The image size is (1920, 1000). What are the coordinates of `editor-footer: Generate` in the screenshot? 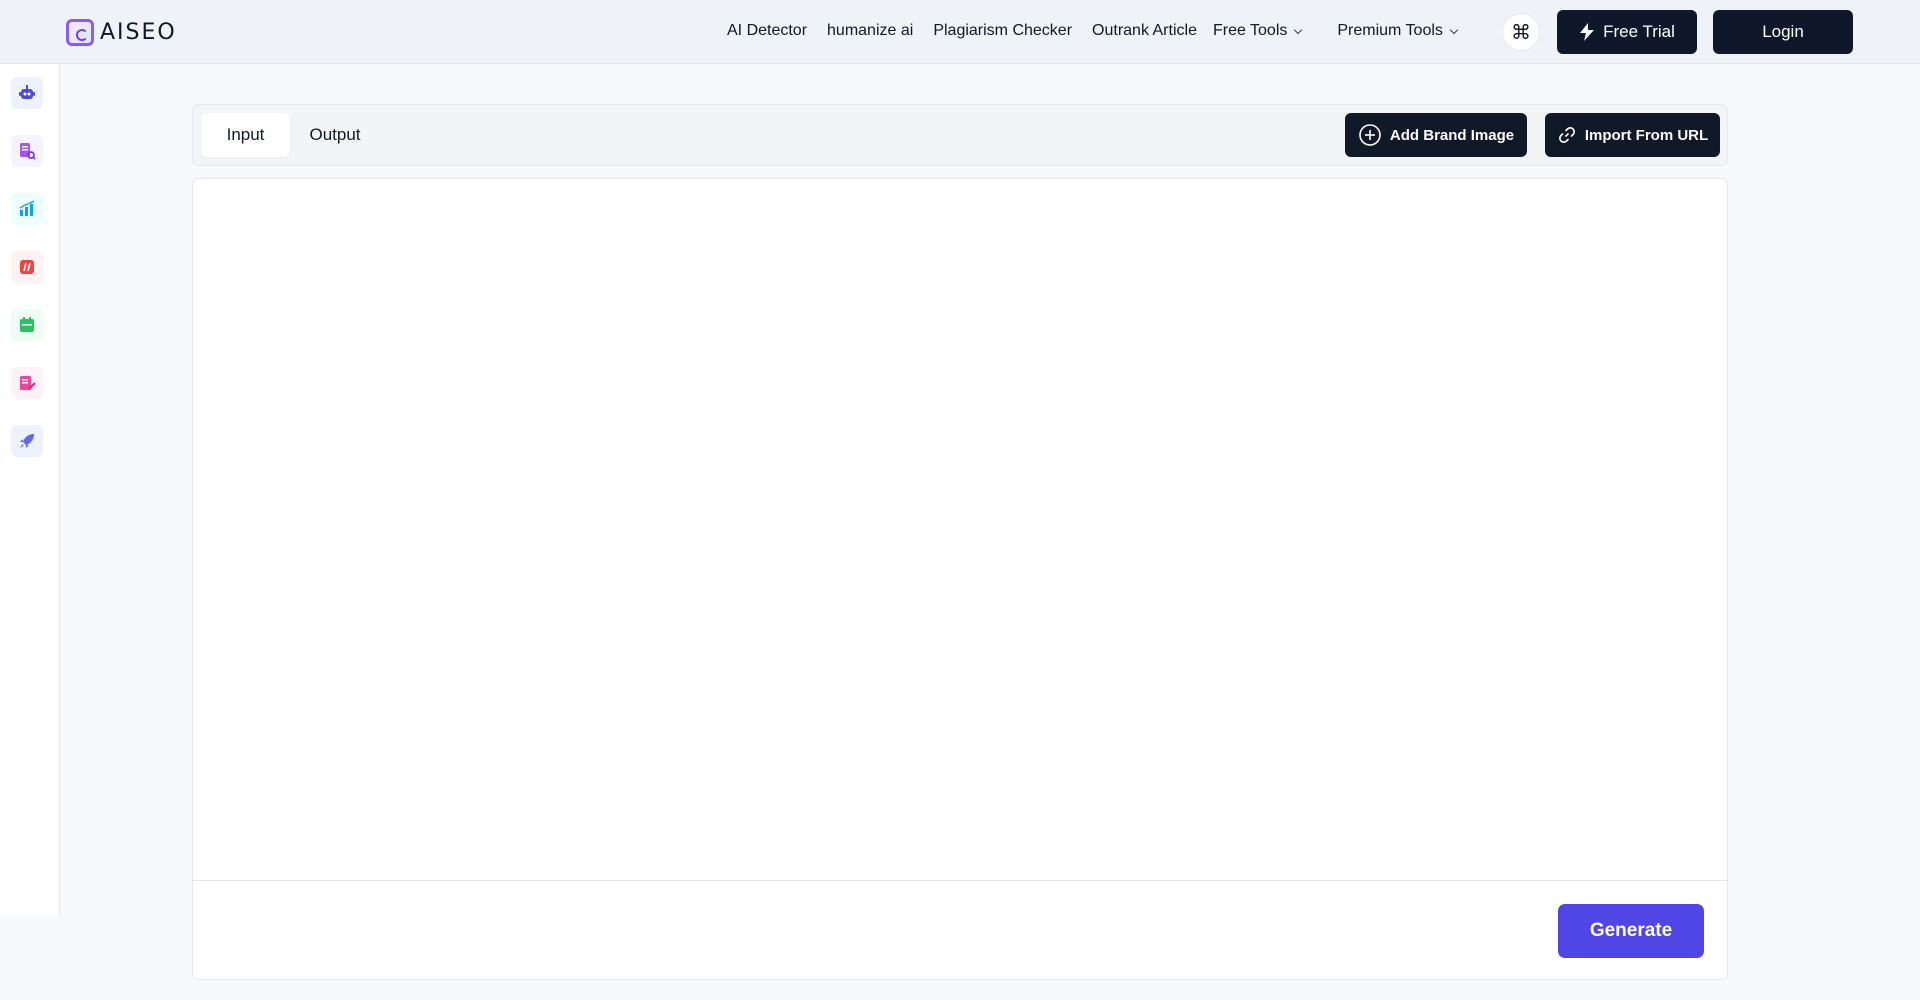 It's located at (960, 930).